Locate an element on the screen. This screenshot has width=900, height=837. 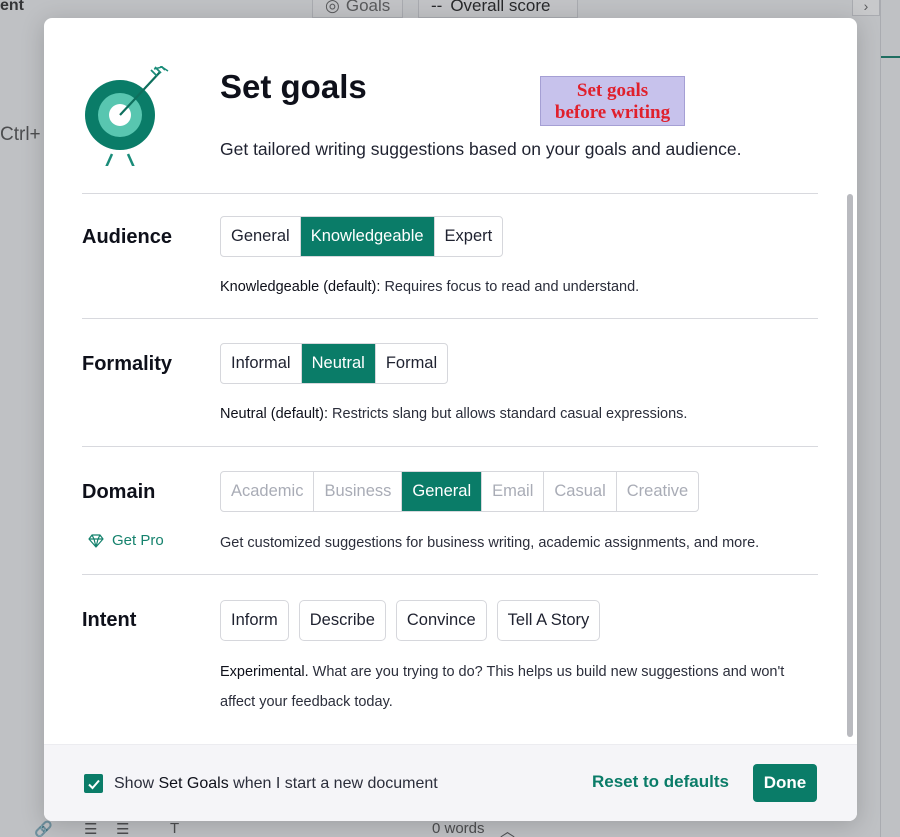
intent-option-describe: Describe is located at coordinates (342, 620).